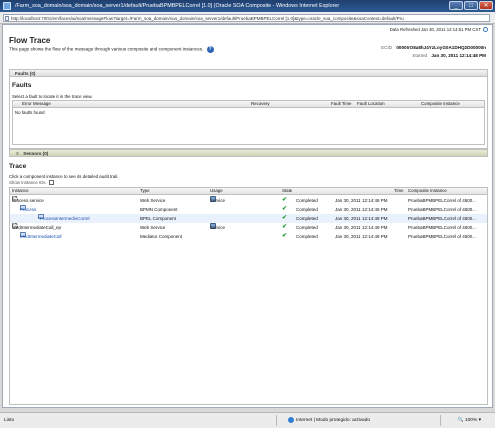  Describe the element at coordinates (216, 191) in the screenshot. I see `col-usage: Usage` at that location.